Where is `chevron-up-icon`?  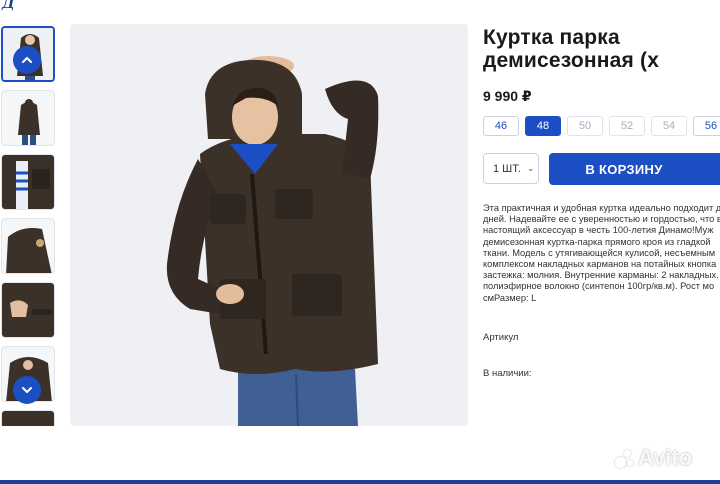 chevron-up-icon is located at coordinates (27, 60).